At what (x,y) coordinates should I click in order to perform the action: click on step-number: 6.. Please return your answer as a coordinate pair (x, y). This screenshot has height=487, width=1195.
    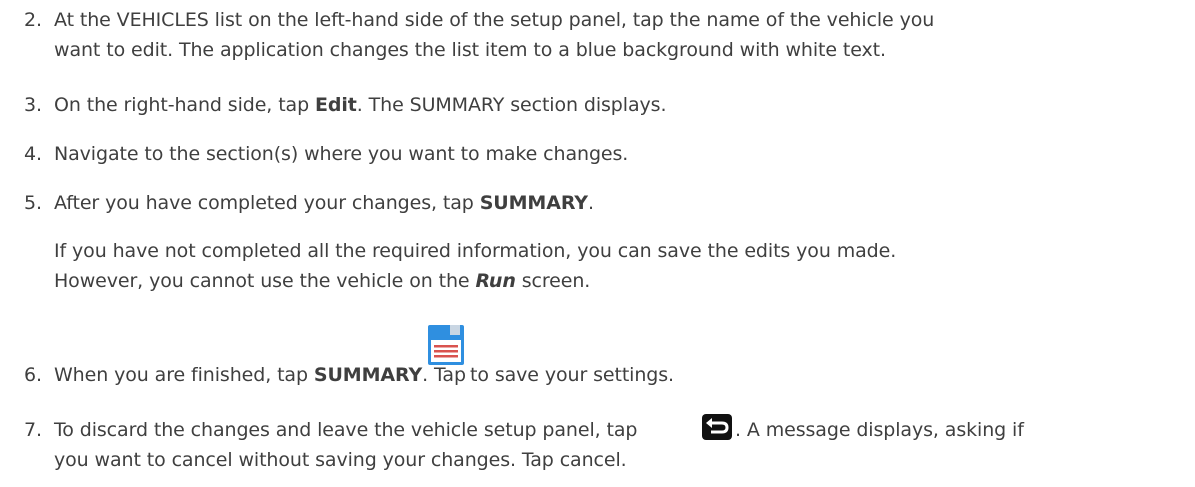
    Looking at the image, I should click on (33, 375).